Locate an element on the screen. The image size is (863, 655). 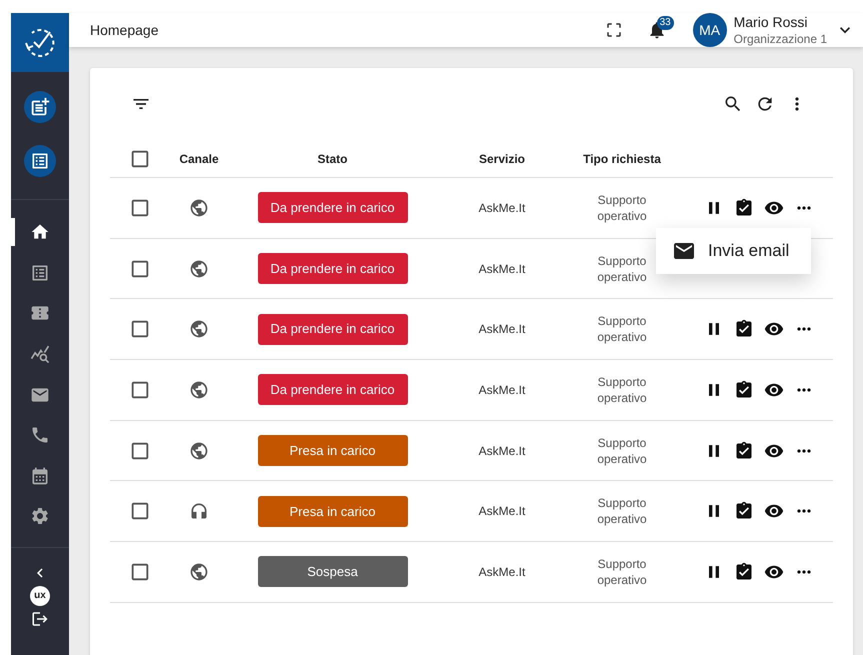
page-title: Homepage is located at coordinates (124, 30).